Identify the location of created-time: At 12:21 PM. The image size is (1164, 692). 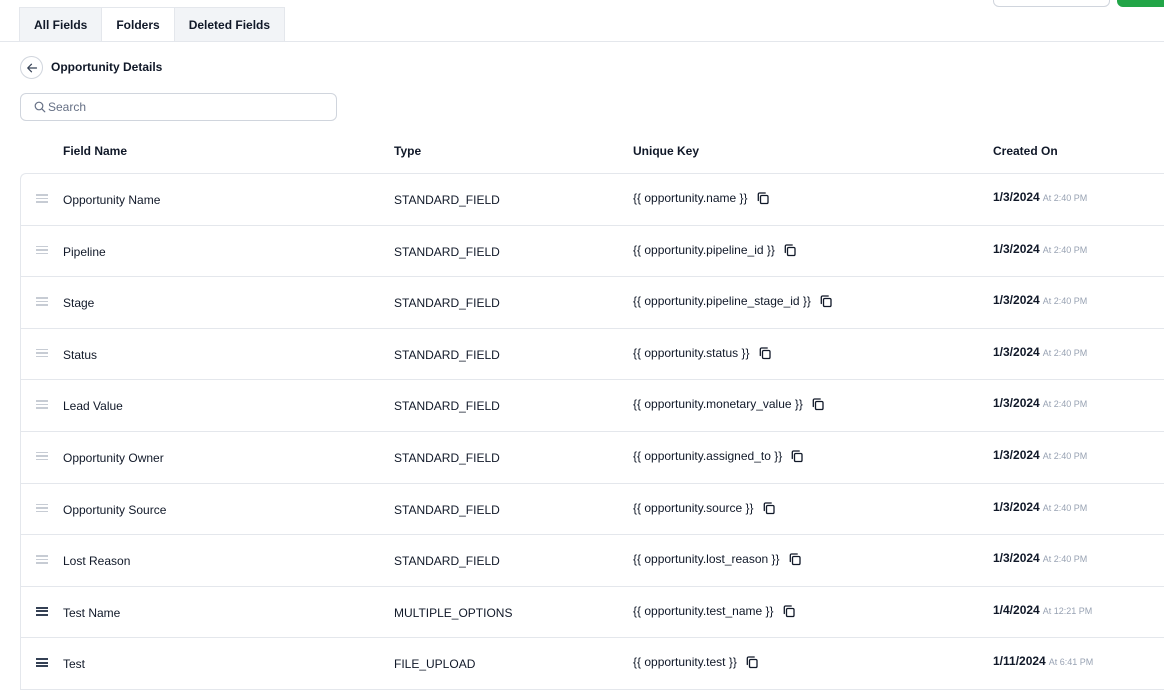
(1067, 610).